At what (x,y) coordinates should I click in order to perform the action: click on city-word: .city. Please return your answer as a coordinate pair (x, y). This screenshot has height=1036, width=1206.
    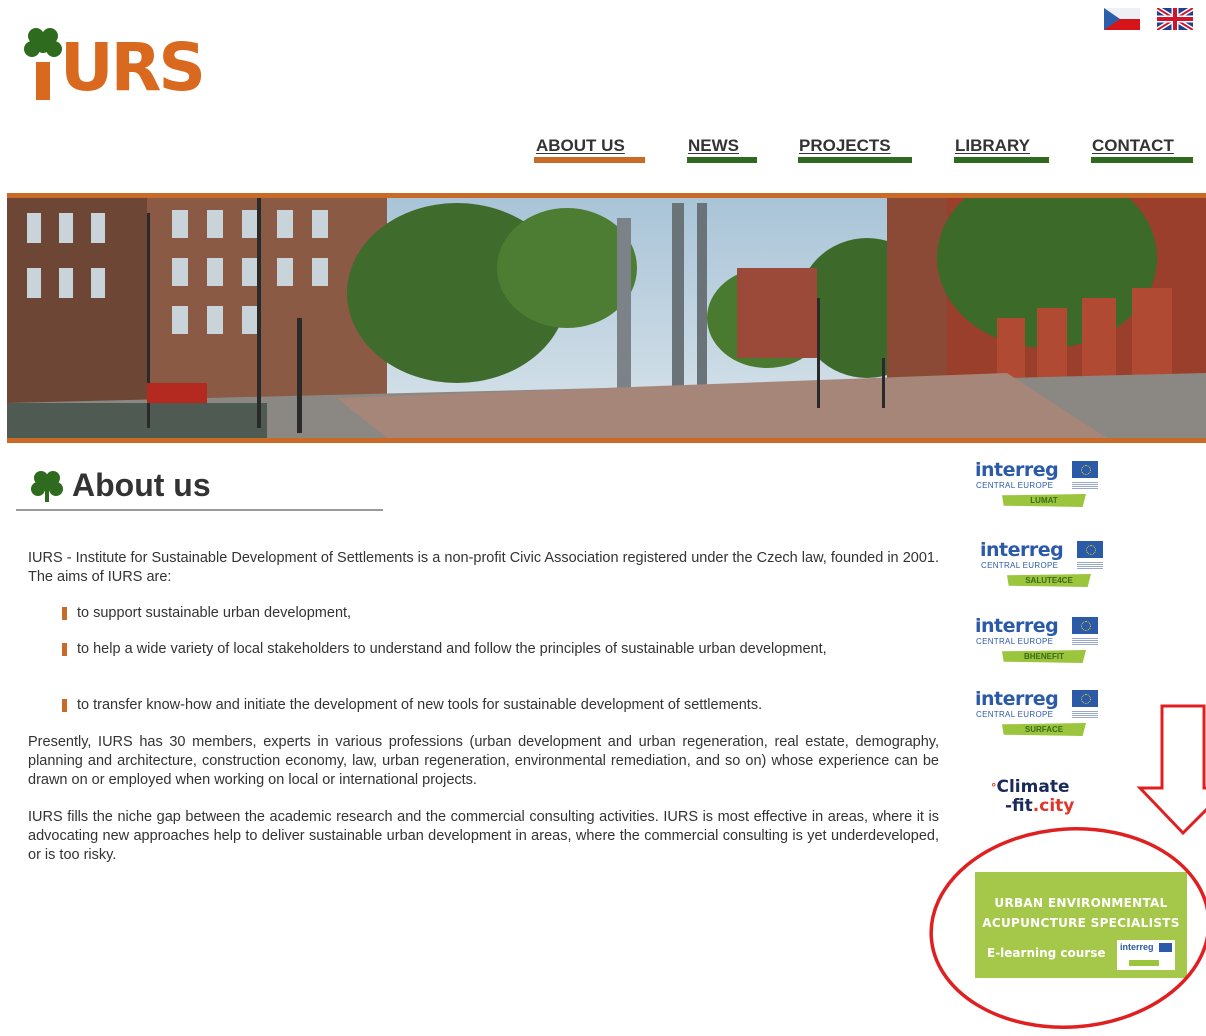
    Looking at the image, I should click on (1053, 806).